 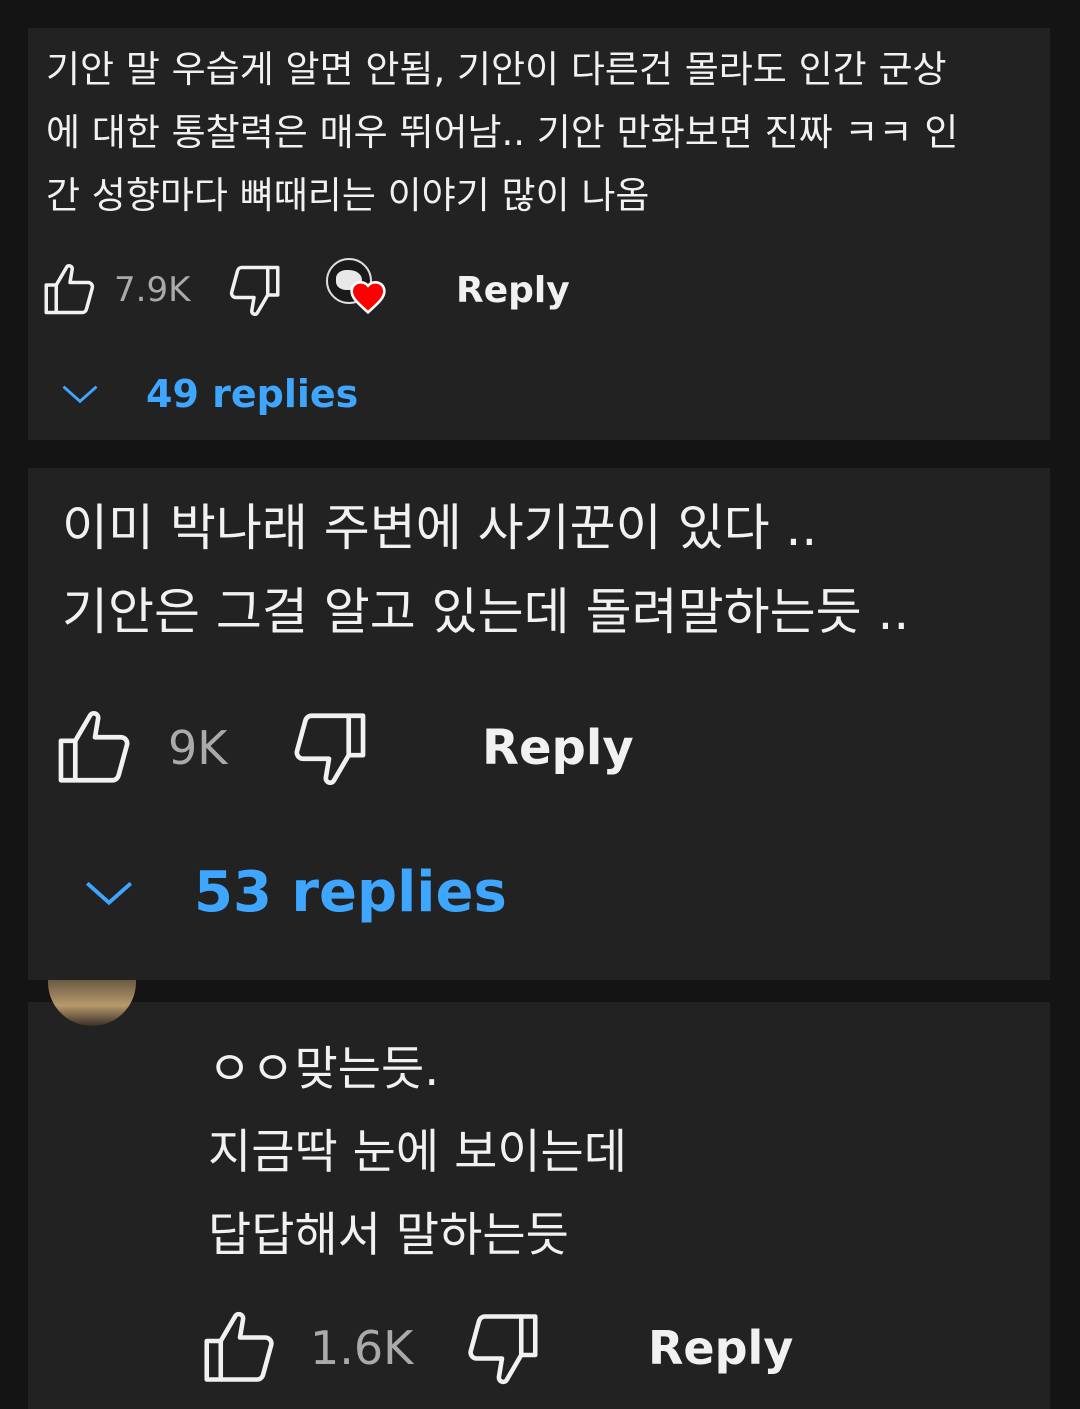 I want to click on heart-icon, so click(x=368, y=297).